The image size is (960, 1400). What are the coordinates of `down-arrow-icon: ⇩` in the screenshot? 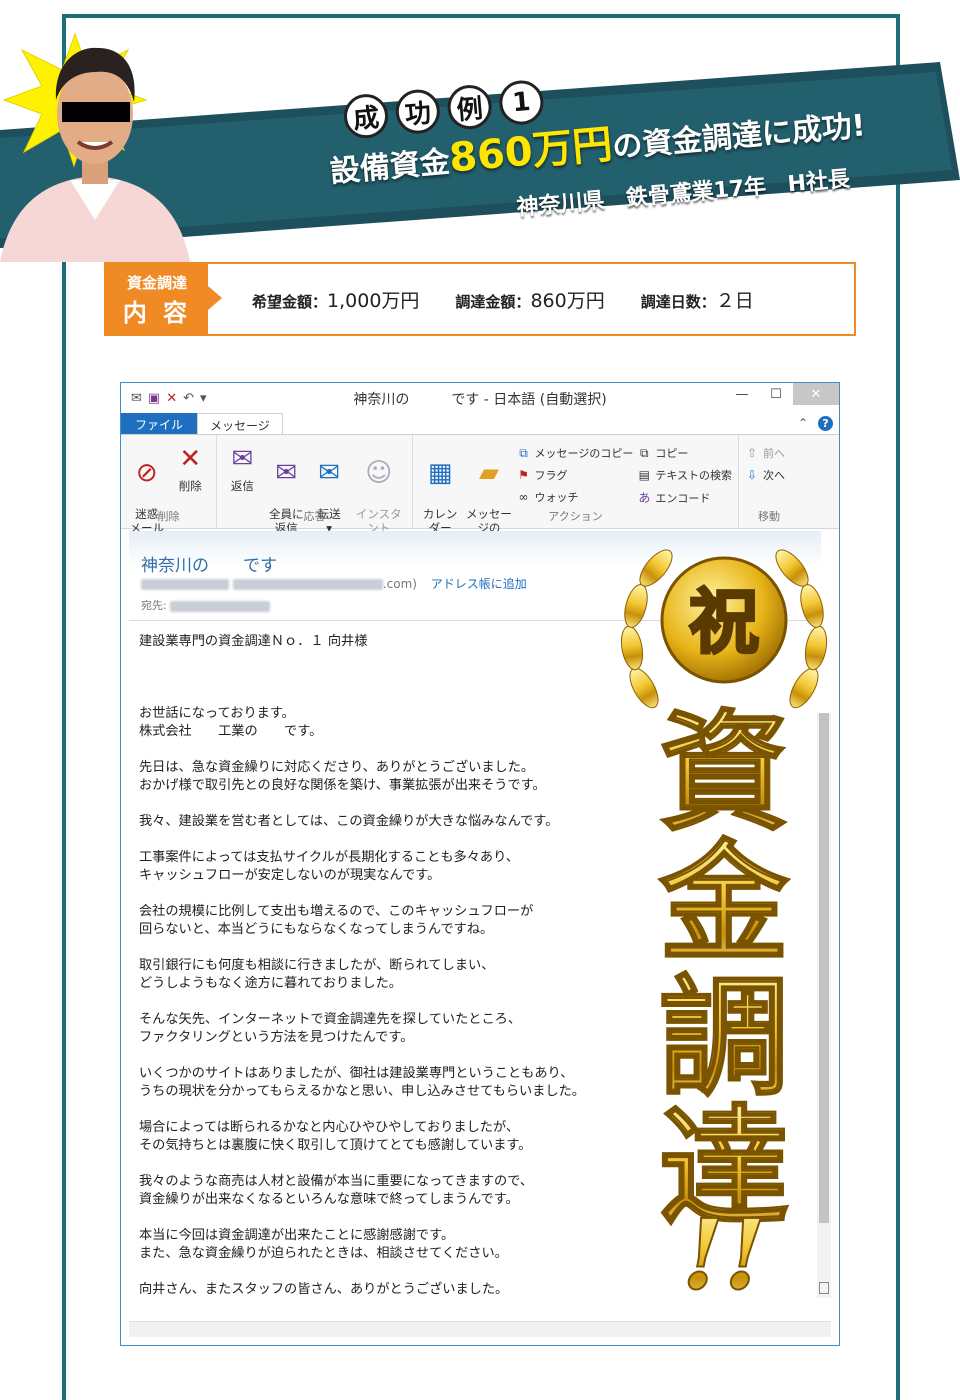 It's located at (752, 475).